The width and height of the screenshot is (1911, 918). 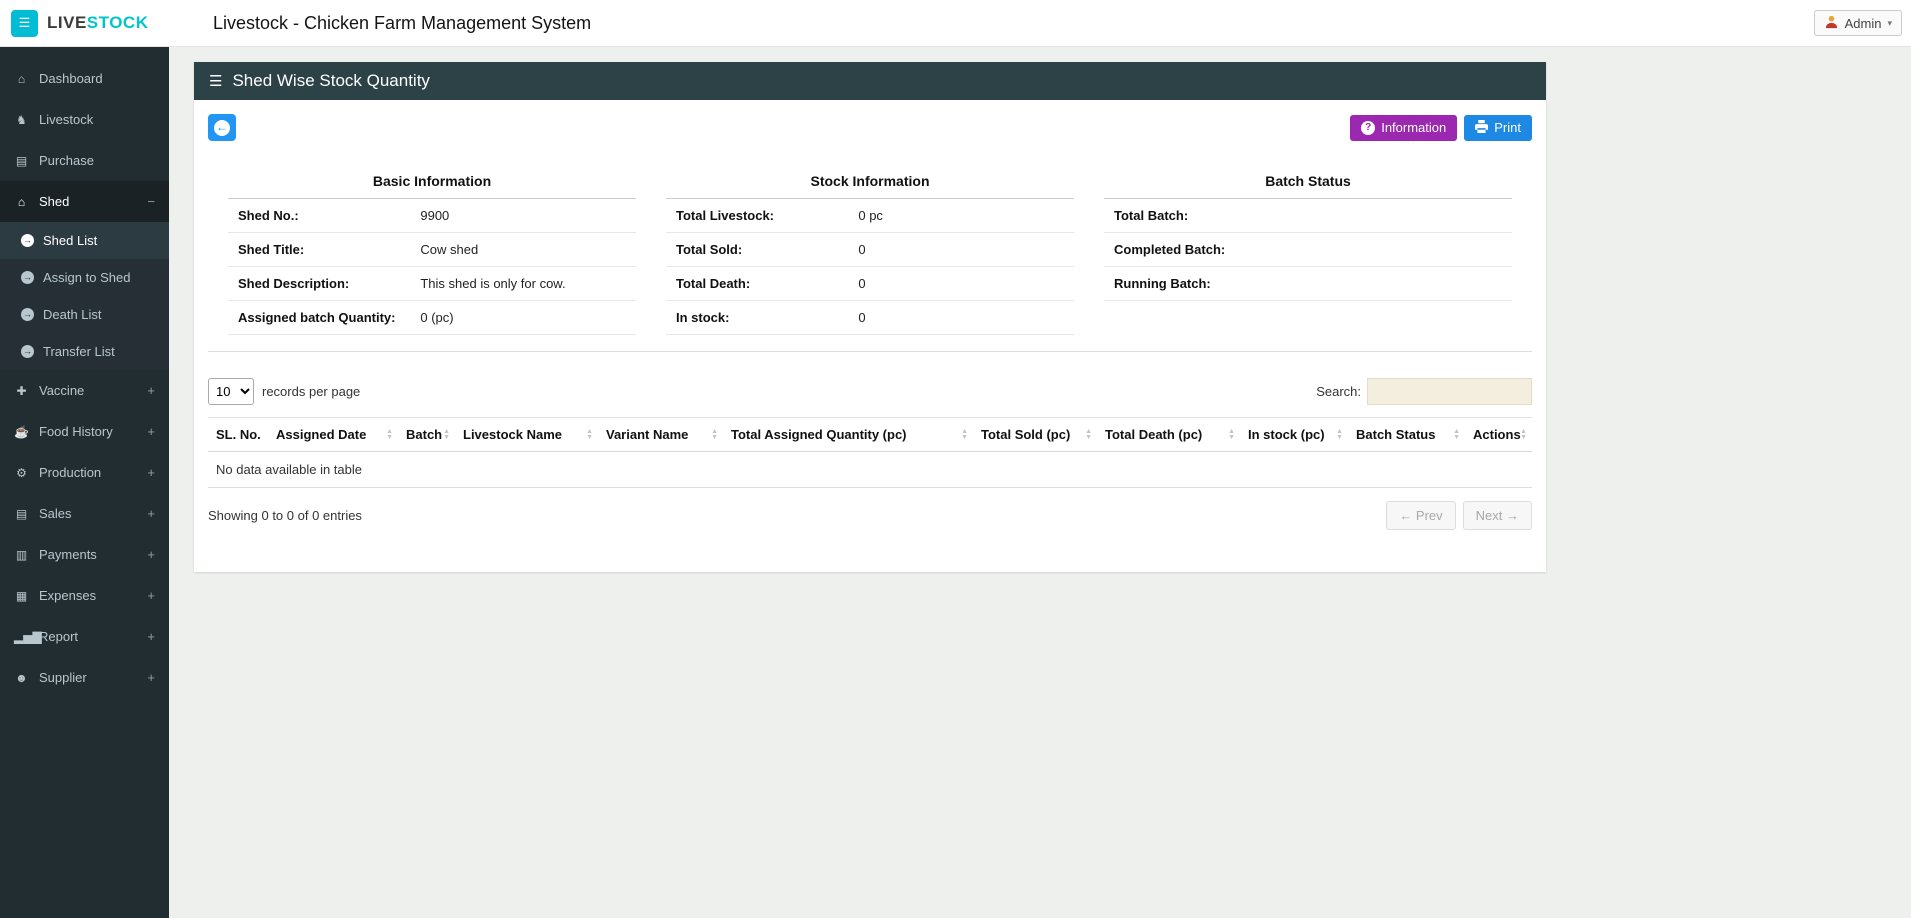 I want to click on page-size-control: 10 records per page, so click(x=284, y=391).